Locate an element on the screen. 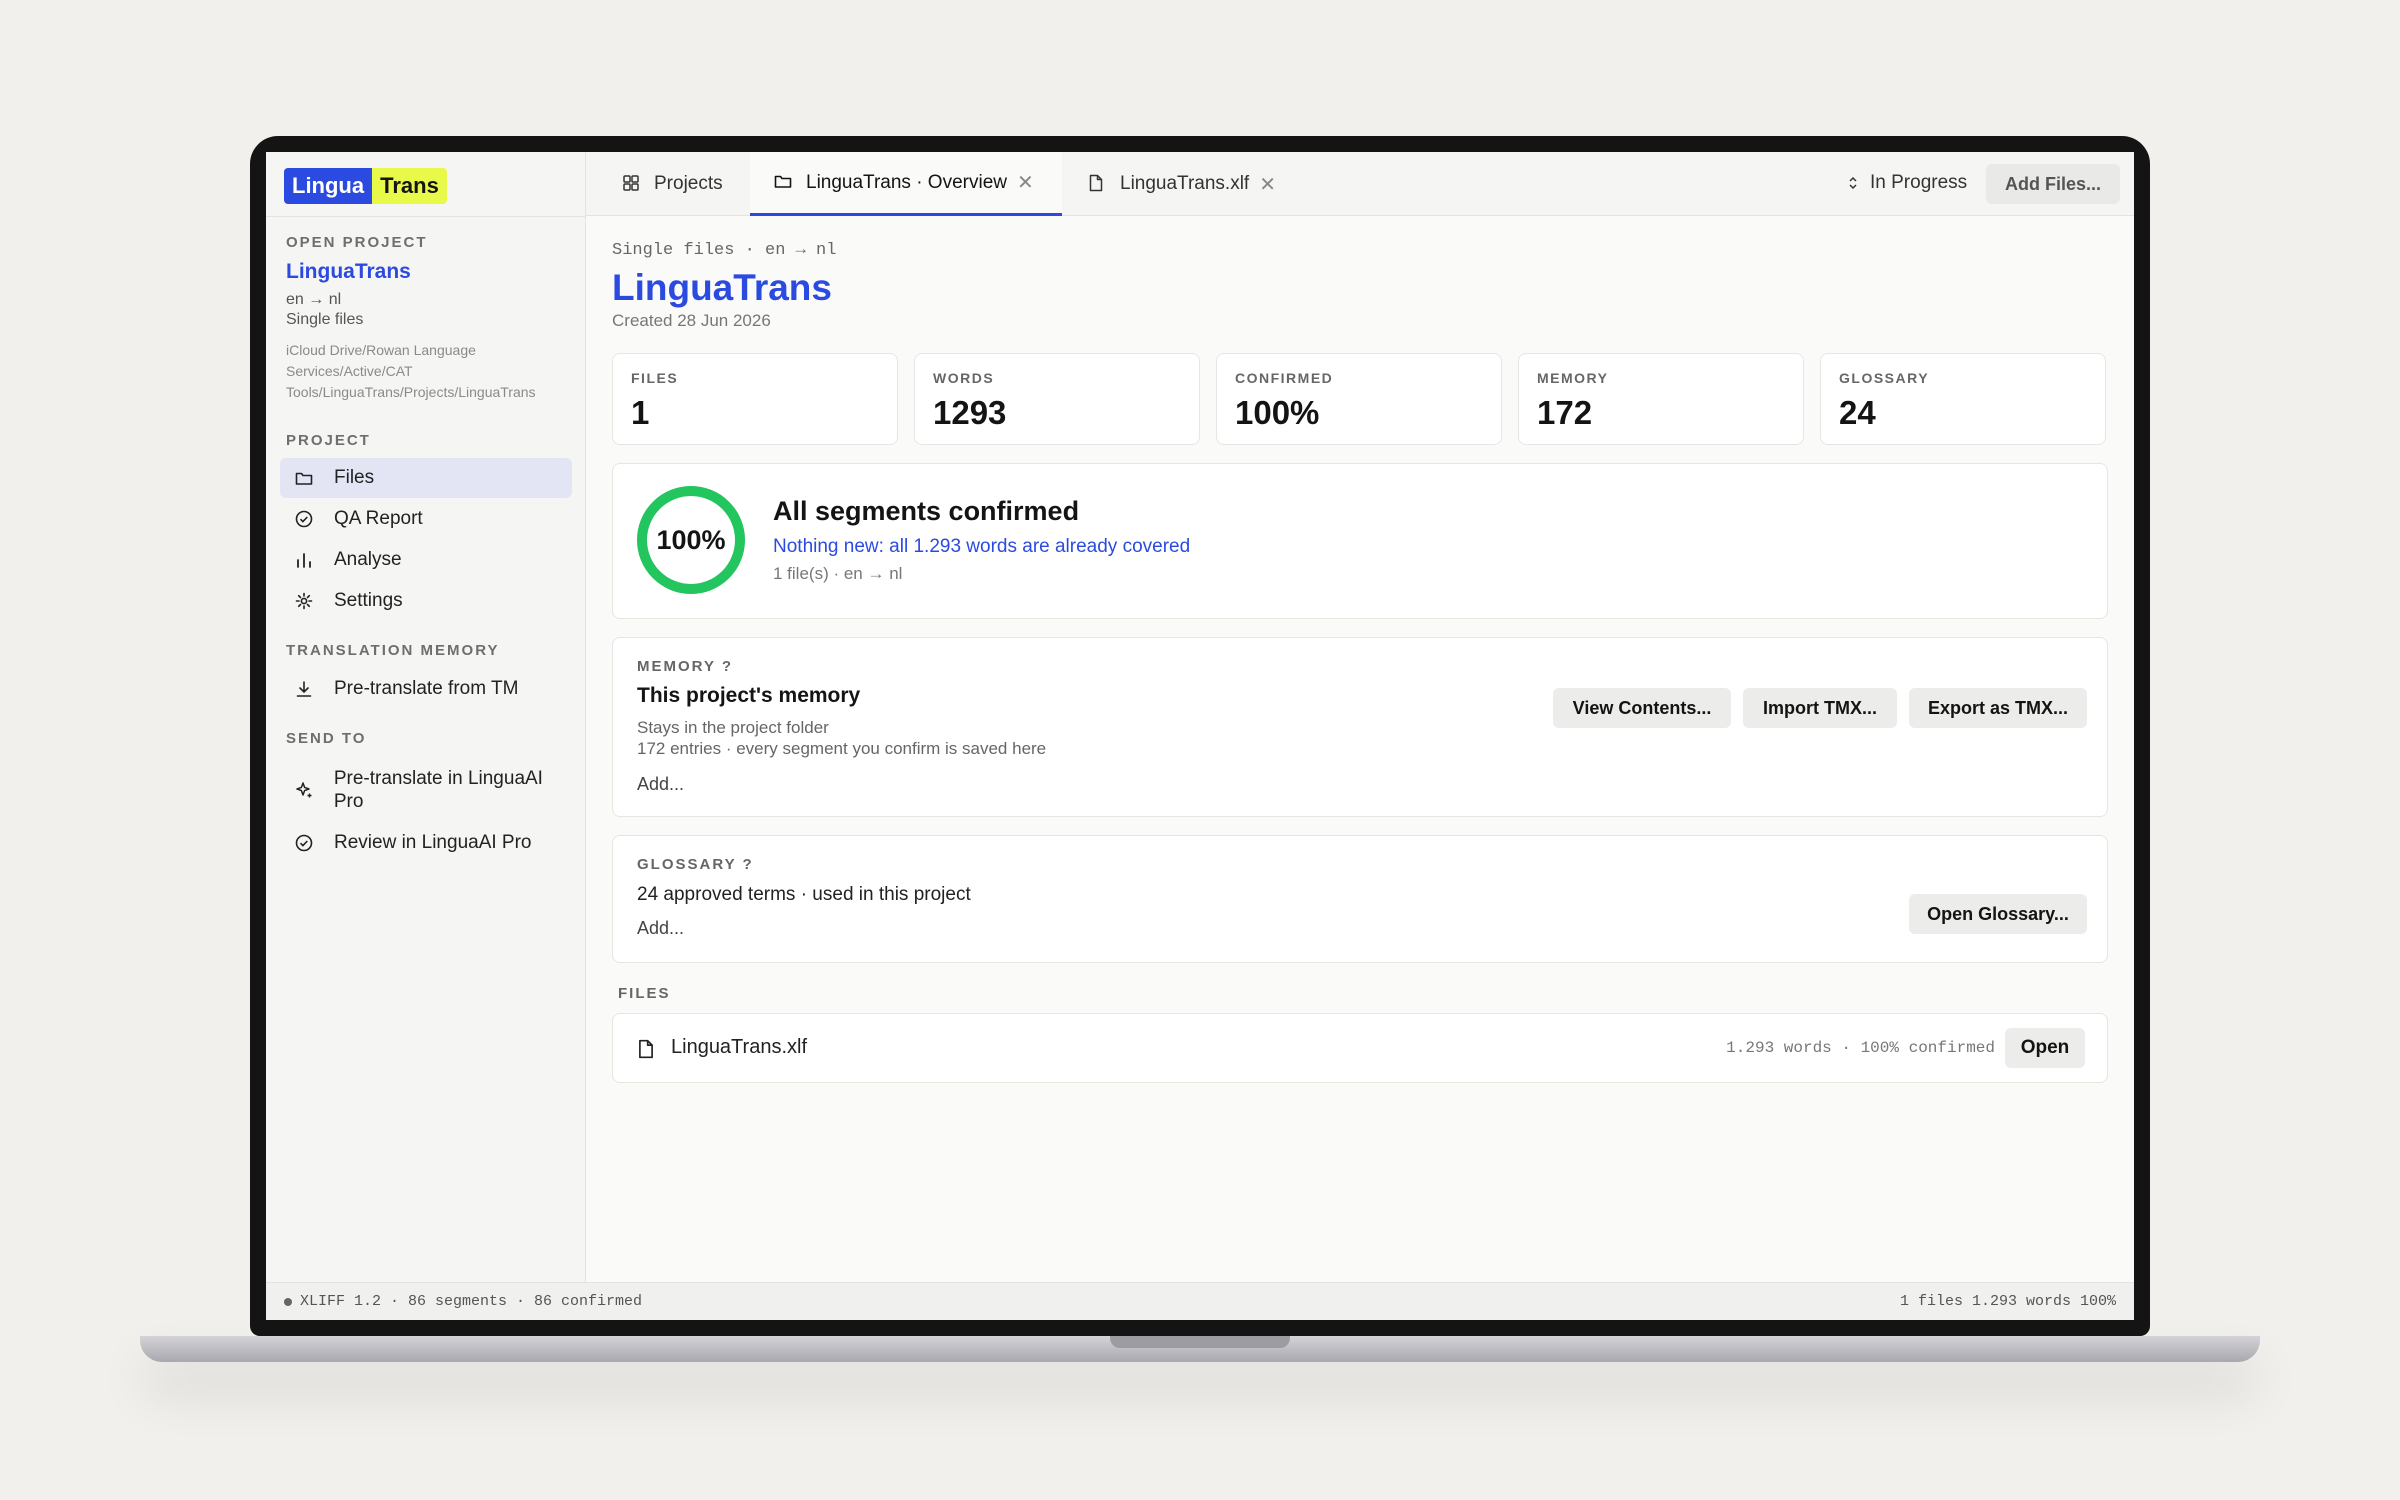 This screenshot has height=1500, width=2400. stat-label: FILES is located at coordinates (655, 378).